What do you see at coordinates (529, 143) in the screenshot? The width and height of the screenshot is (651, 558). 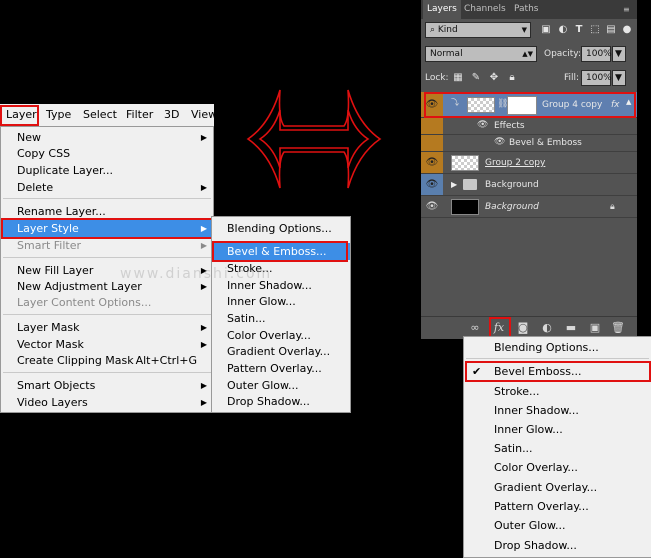 I see `bevel-emboss-effect-row: 👁︎ Bevel & Emboss` at bounding box center [529, 143].